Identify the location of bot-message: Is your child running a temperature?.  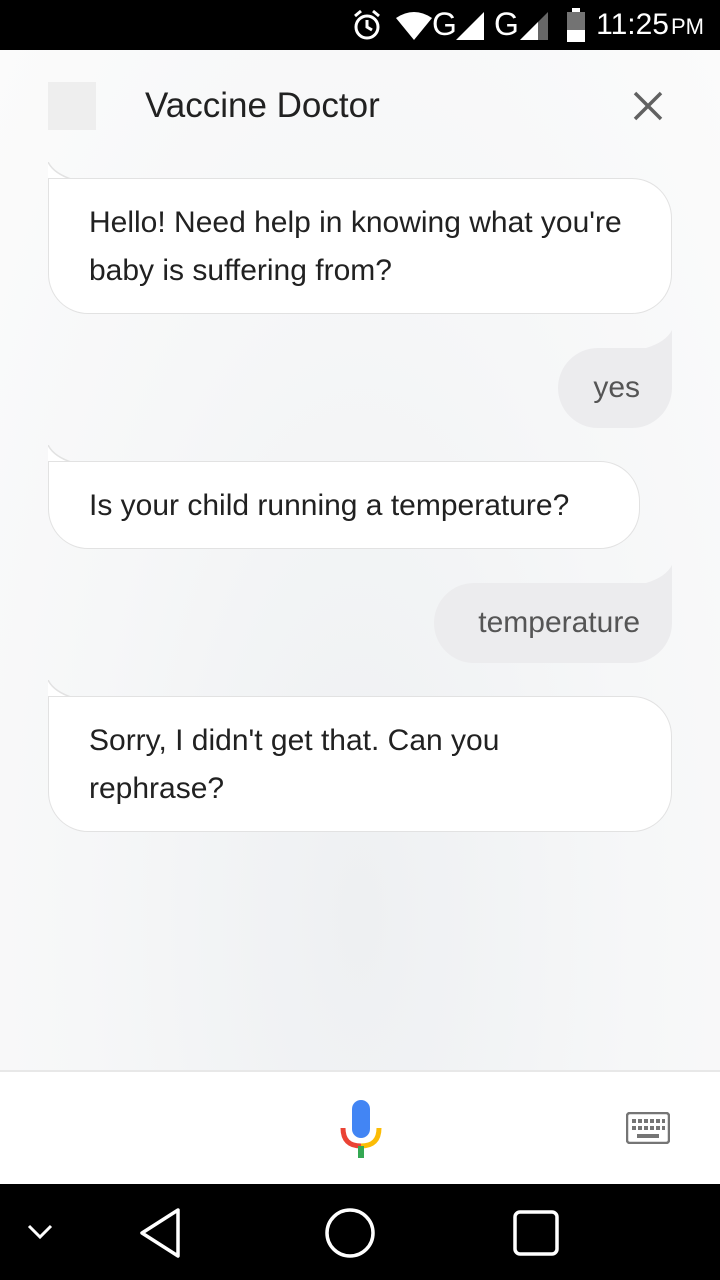
(344, 505).